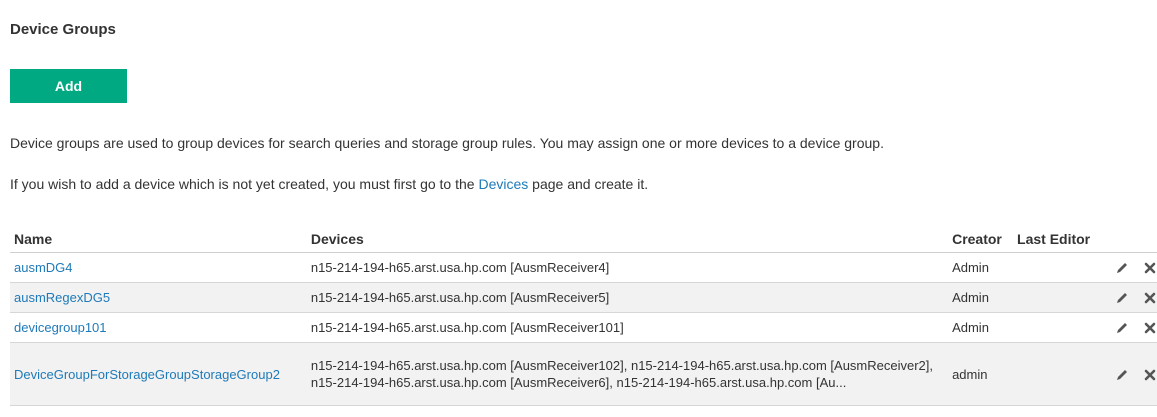 The width and height of the screenshot is (1157, 417). Describe the element at coordinates (43, 267) in the screenshot. I see `group-name-link: ausmDG4` at that location.